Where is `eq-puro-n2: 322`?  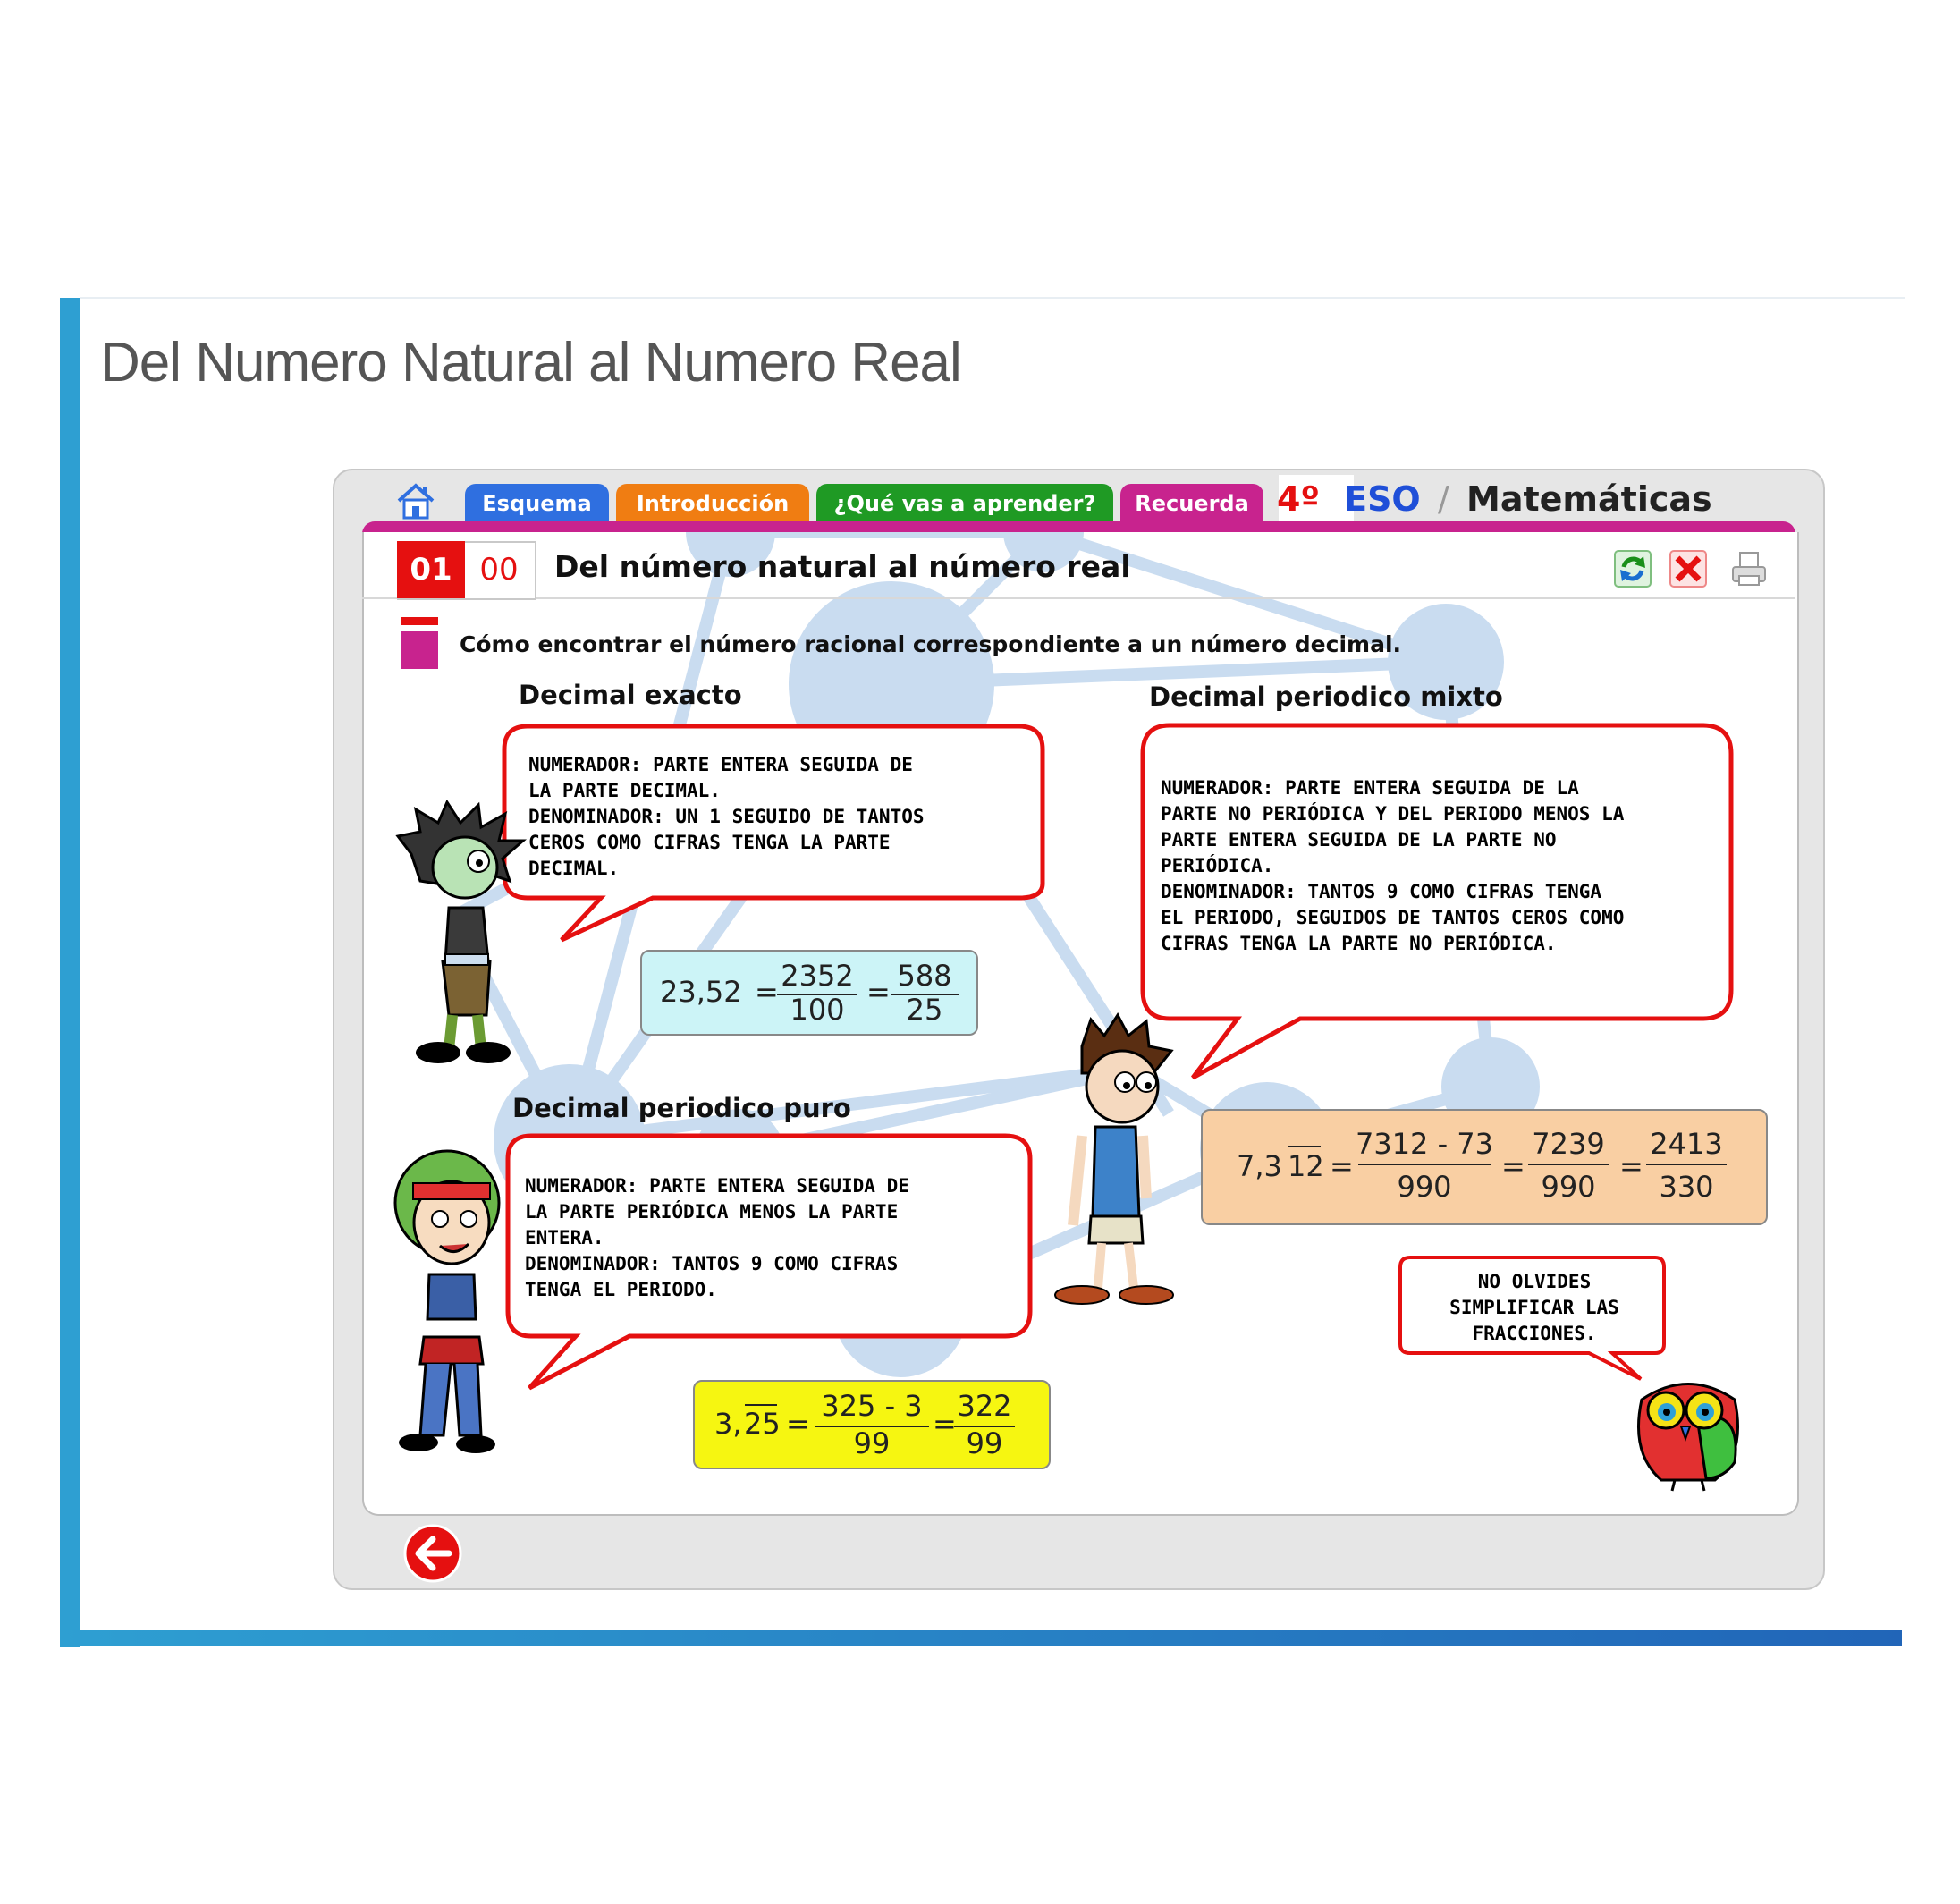
eq-puro-n2: 322 is located at coordinates (984, 1406).